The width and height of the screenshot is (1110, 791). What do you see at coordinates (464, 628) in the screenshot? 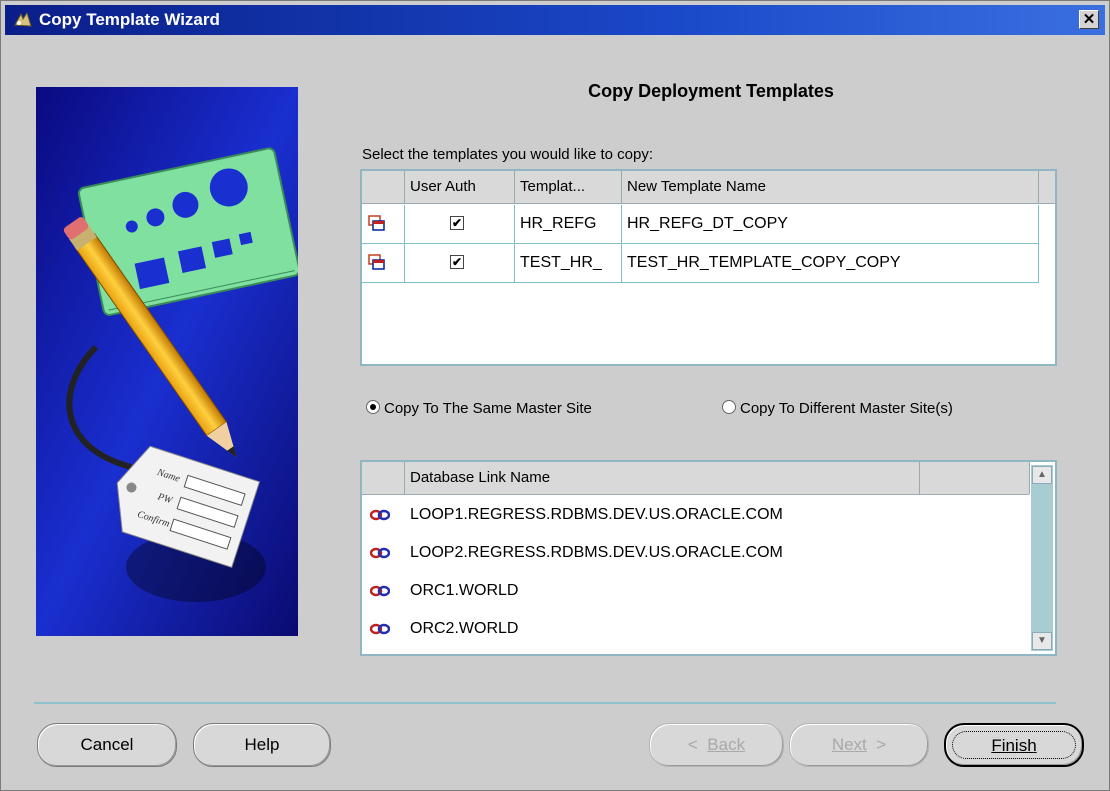
I see `database-link-name: ORC2.WORLD` at bounding box center [464, 628].